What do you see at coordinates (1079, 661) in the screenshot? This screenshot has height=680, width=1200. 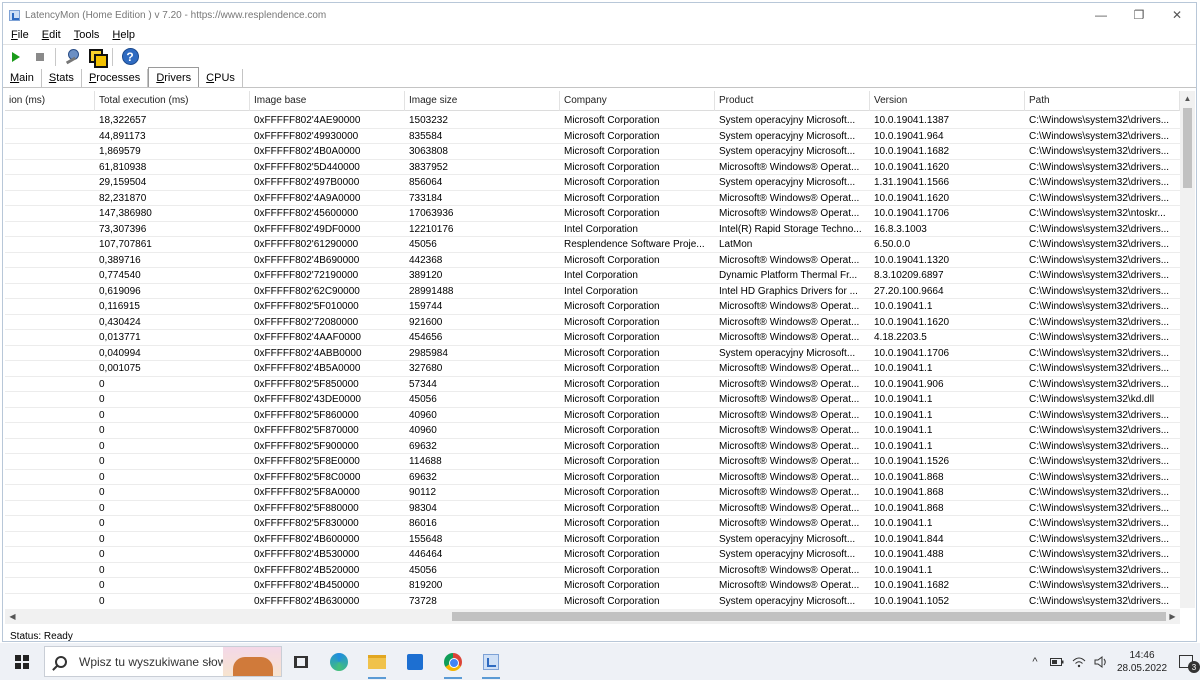 I see `wifi-icon` at bounding box center [1079, 661].